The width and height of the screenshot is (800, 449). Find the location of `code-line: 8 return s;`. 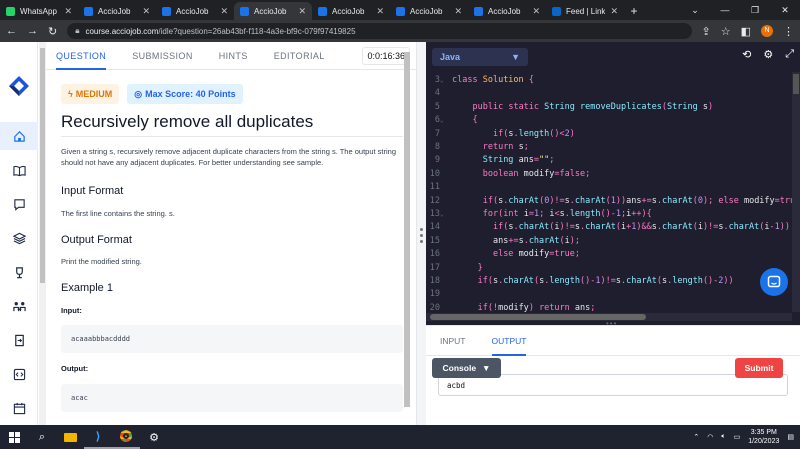

code-line: 8 return s; is located at coordinates (609, 147).